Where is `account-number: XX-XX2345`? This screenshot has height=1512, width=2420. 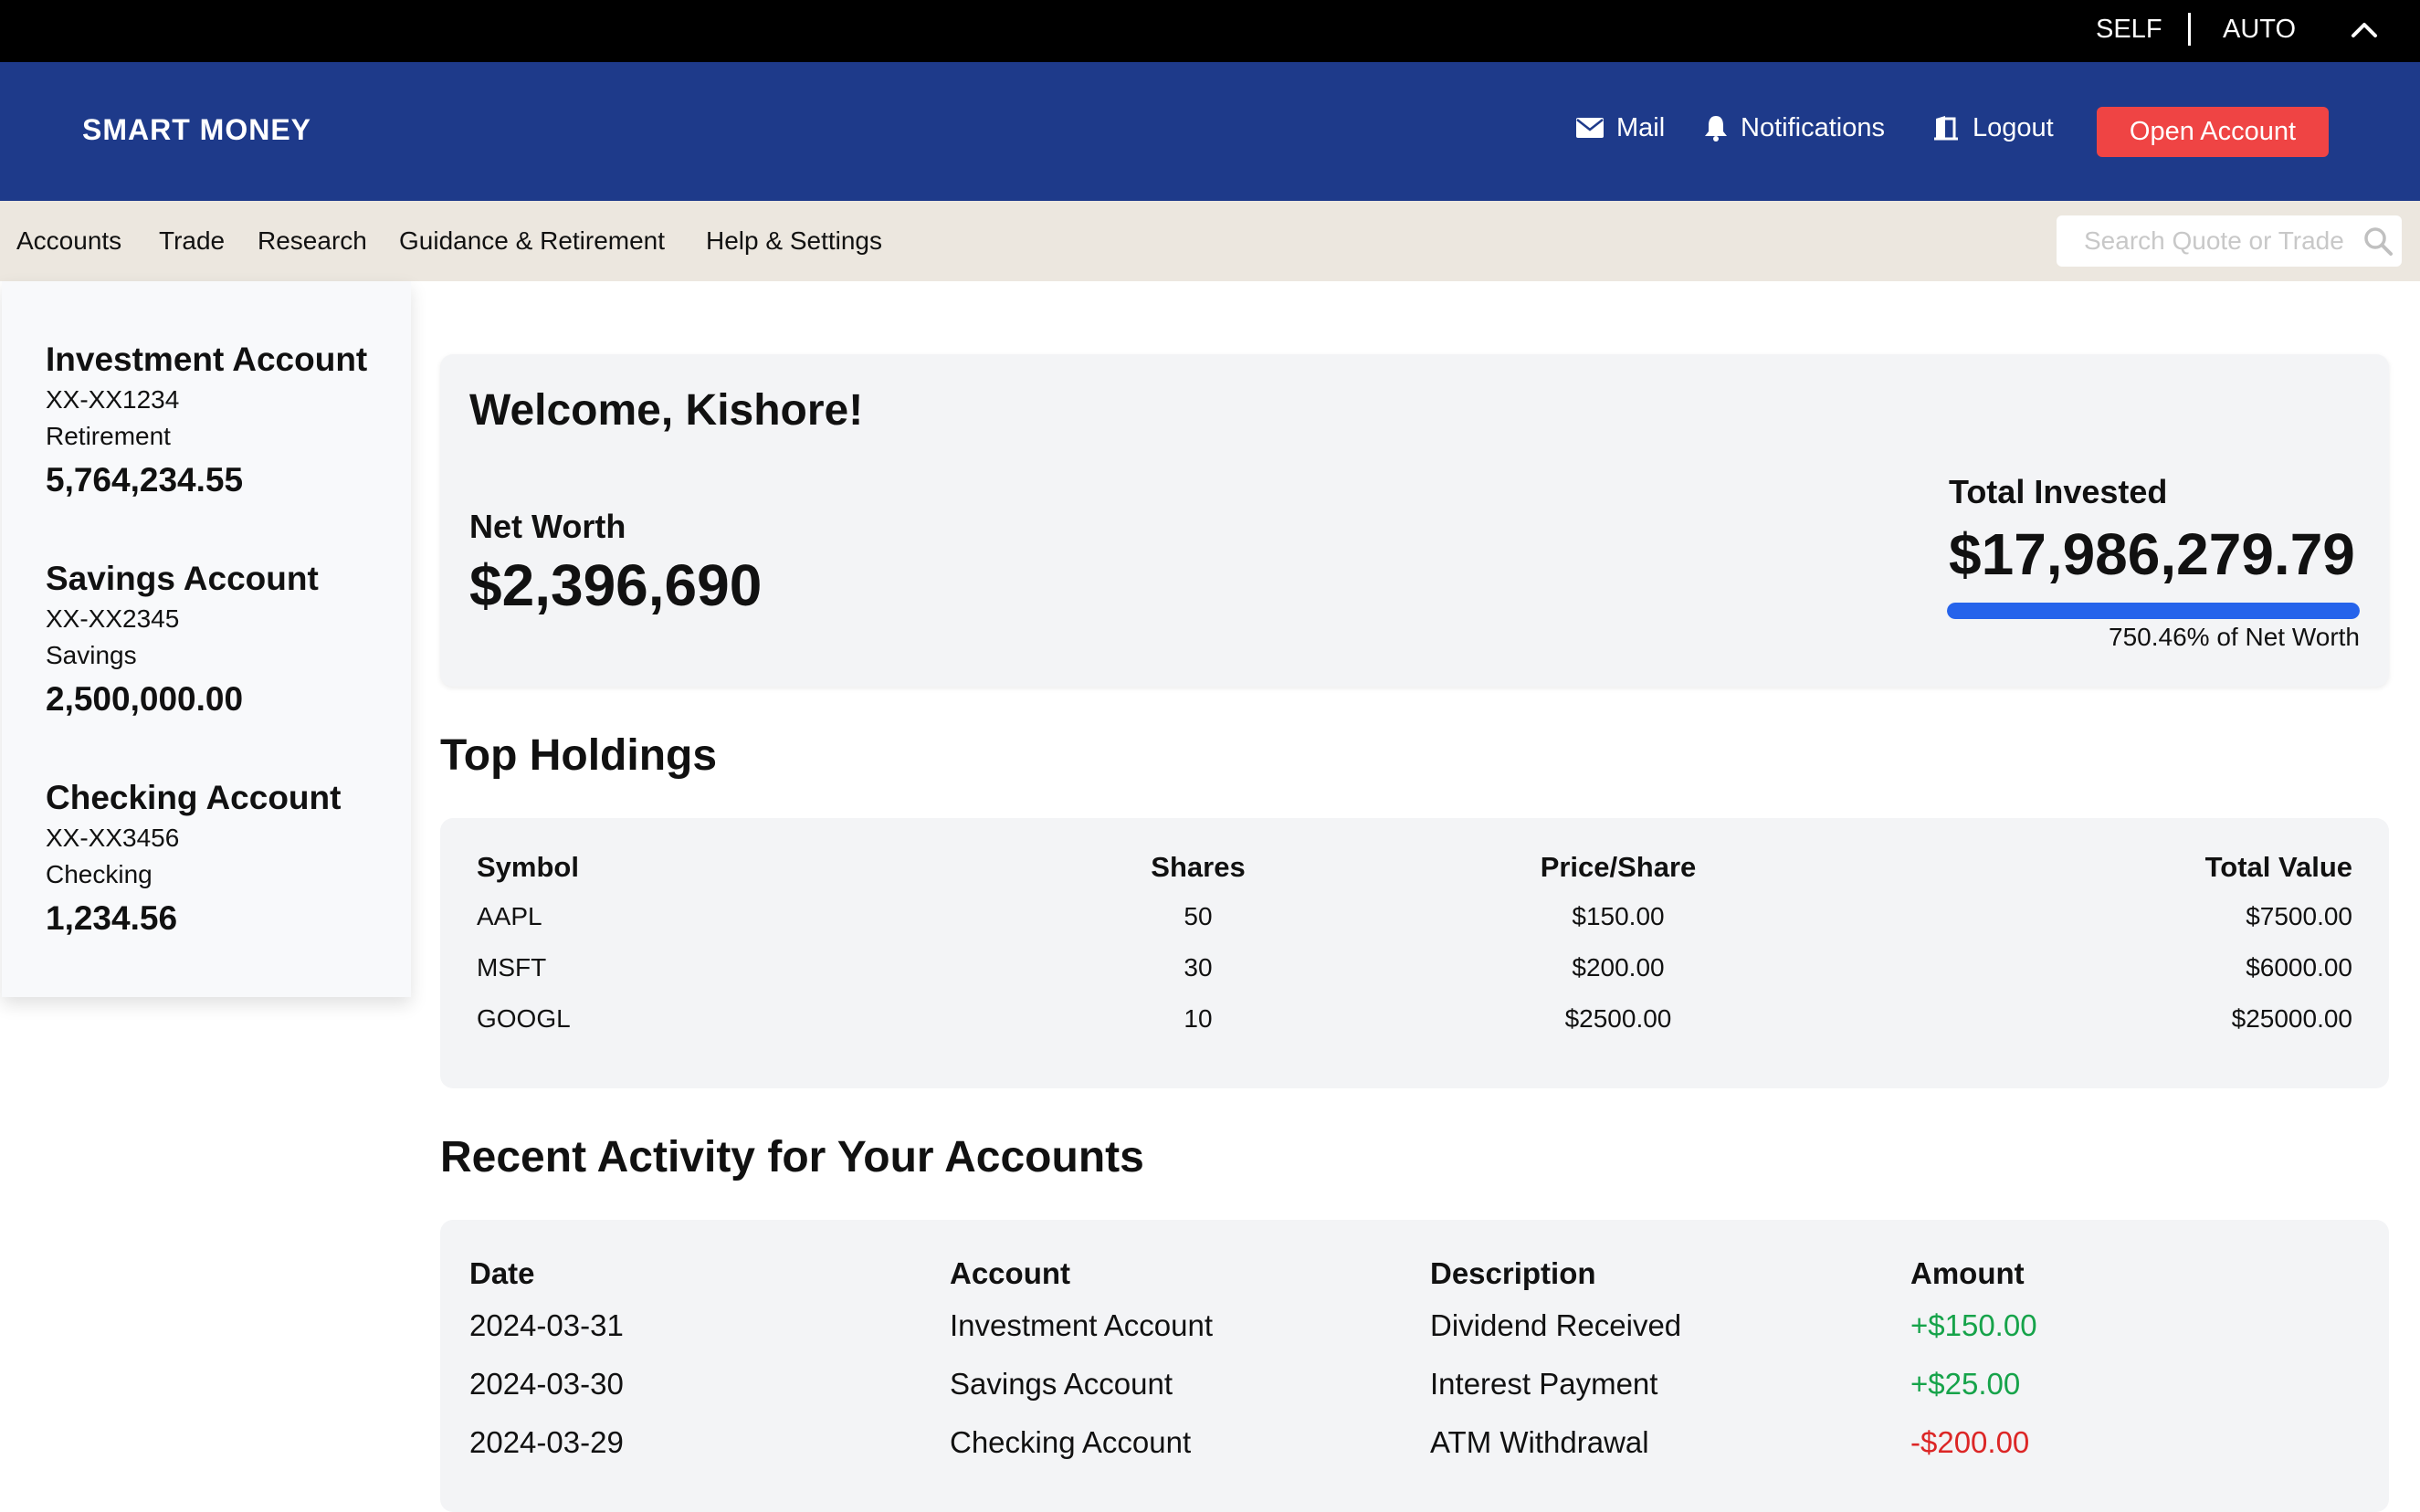
account-number: XX-XX2345 is located at coordinates (113, 618).